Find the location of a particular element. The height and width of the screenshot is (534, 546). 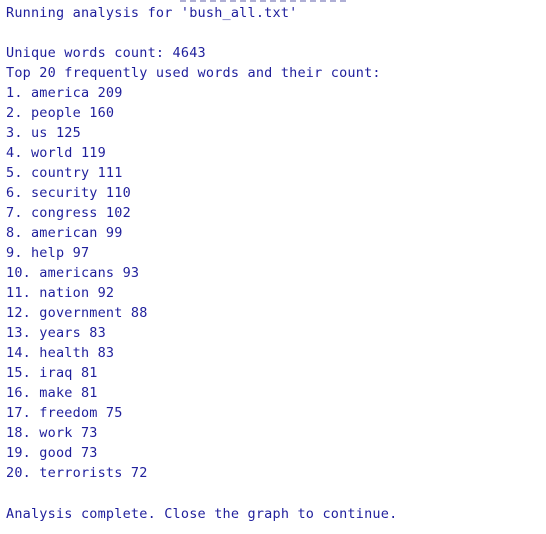

list-item: 14. health 83 is located at coordinates (60, 353).